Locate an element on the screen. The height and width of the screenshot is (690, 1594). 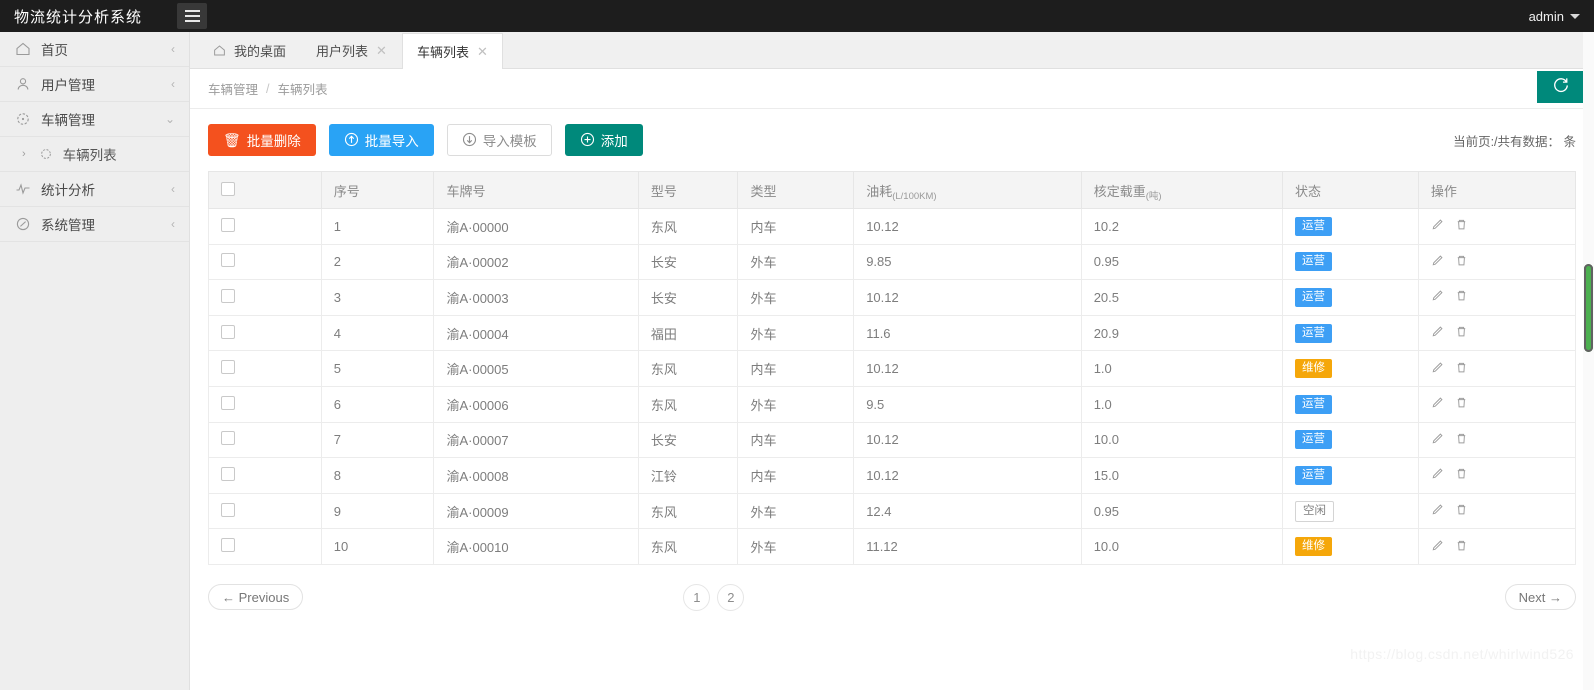
chevron-right-icon: › is located at coordinates (24, 154).